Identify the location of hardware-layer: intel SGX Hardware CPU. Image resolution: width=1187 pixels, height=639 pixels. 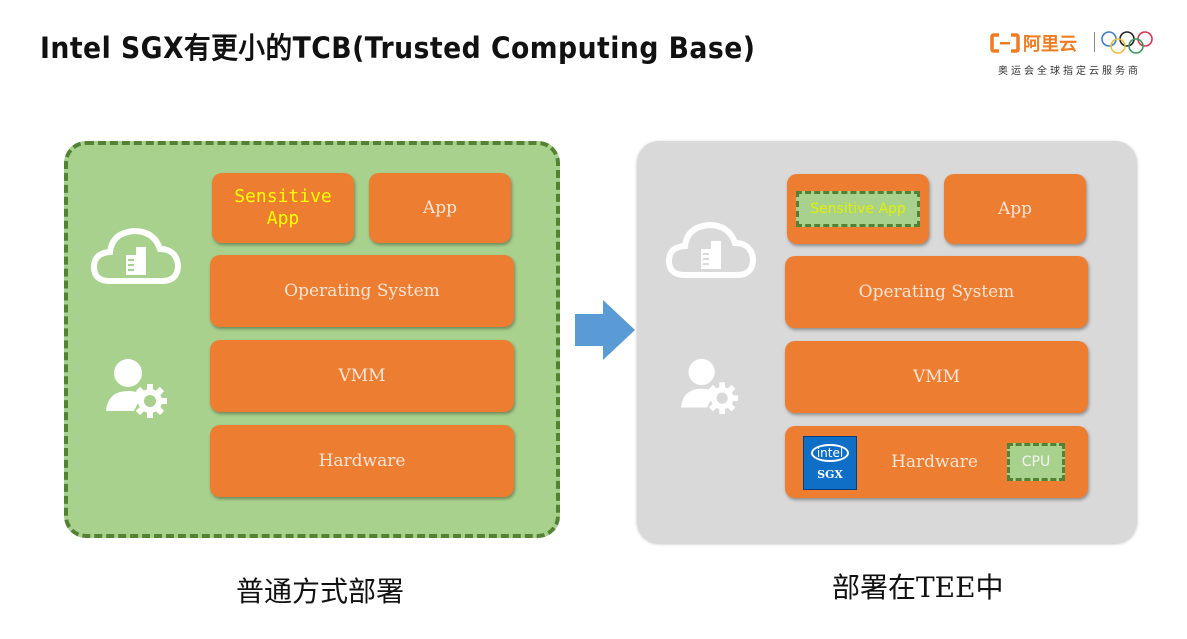
(936, 462).